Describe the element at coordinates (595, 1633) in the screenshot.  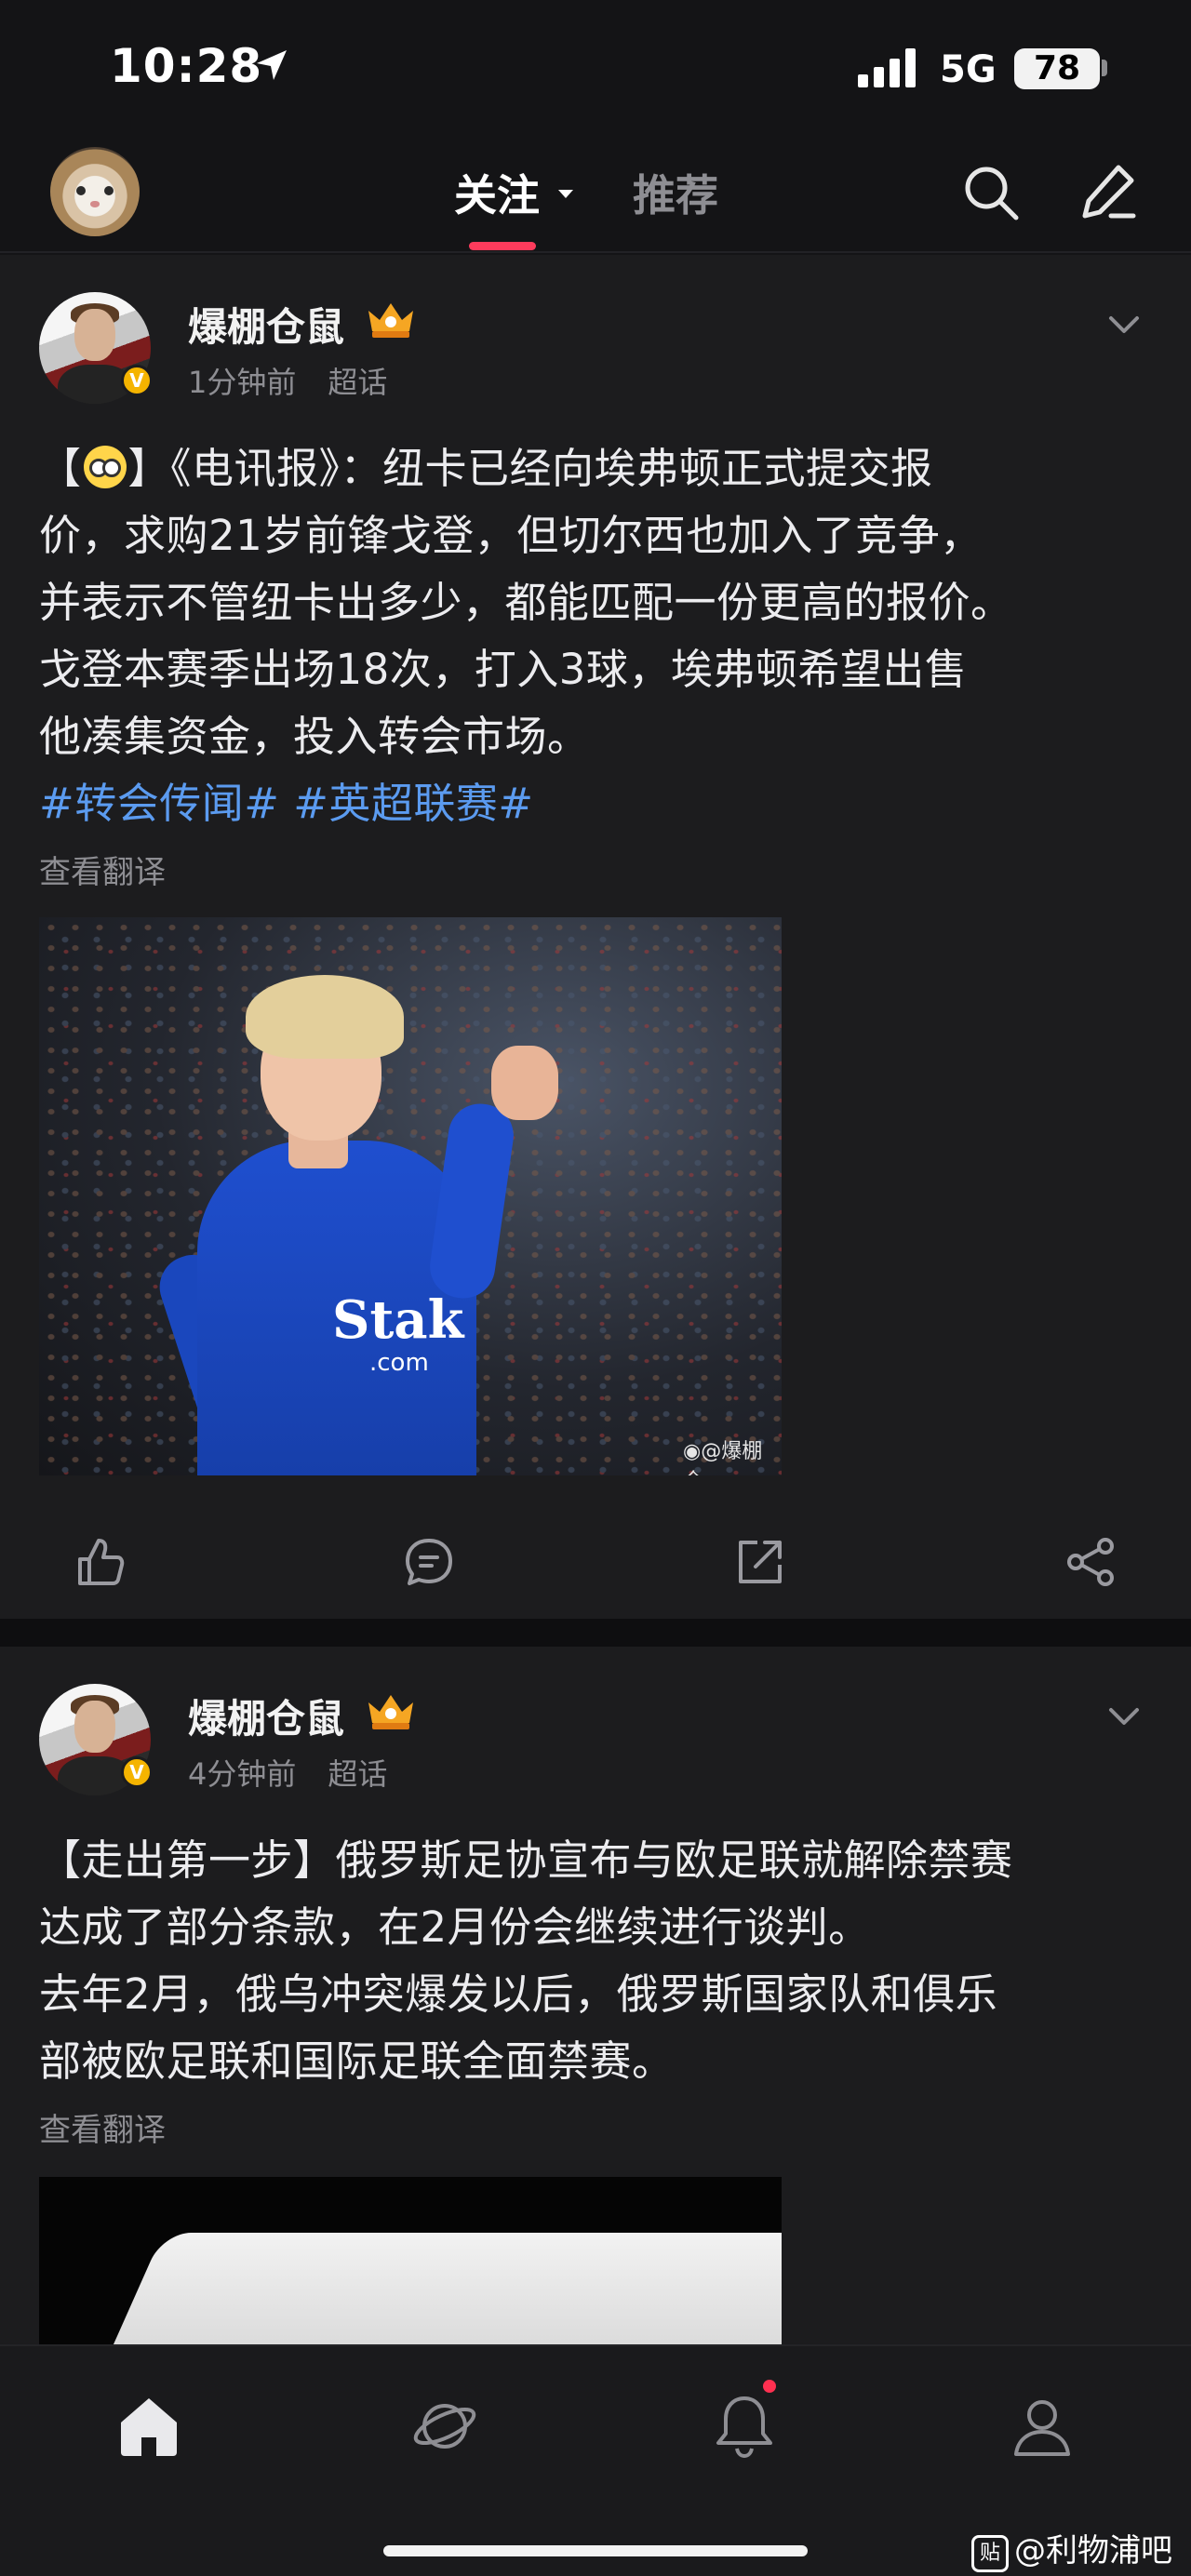
I see `post-divider` at that location.